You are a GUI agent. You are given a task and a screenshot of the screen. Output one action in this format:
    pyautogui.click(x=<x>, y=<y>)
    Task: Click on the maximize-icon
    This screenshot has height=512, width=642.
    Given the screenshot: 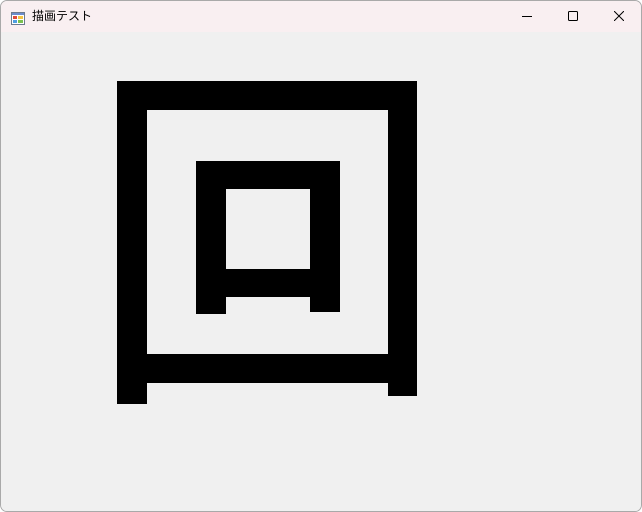 What is the action you would take?
    pyautogui.click(x=573, y=16)
    